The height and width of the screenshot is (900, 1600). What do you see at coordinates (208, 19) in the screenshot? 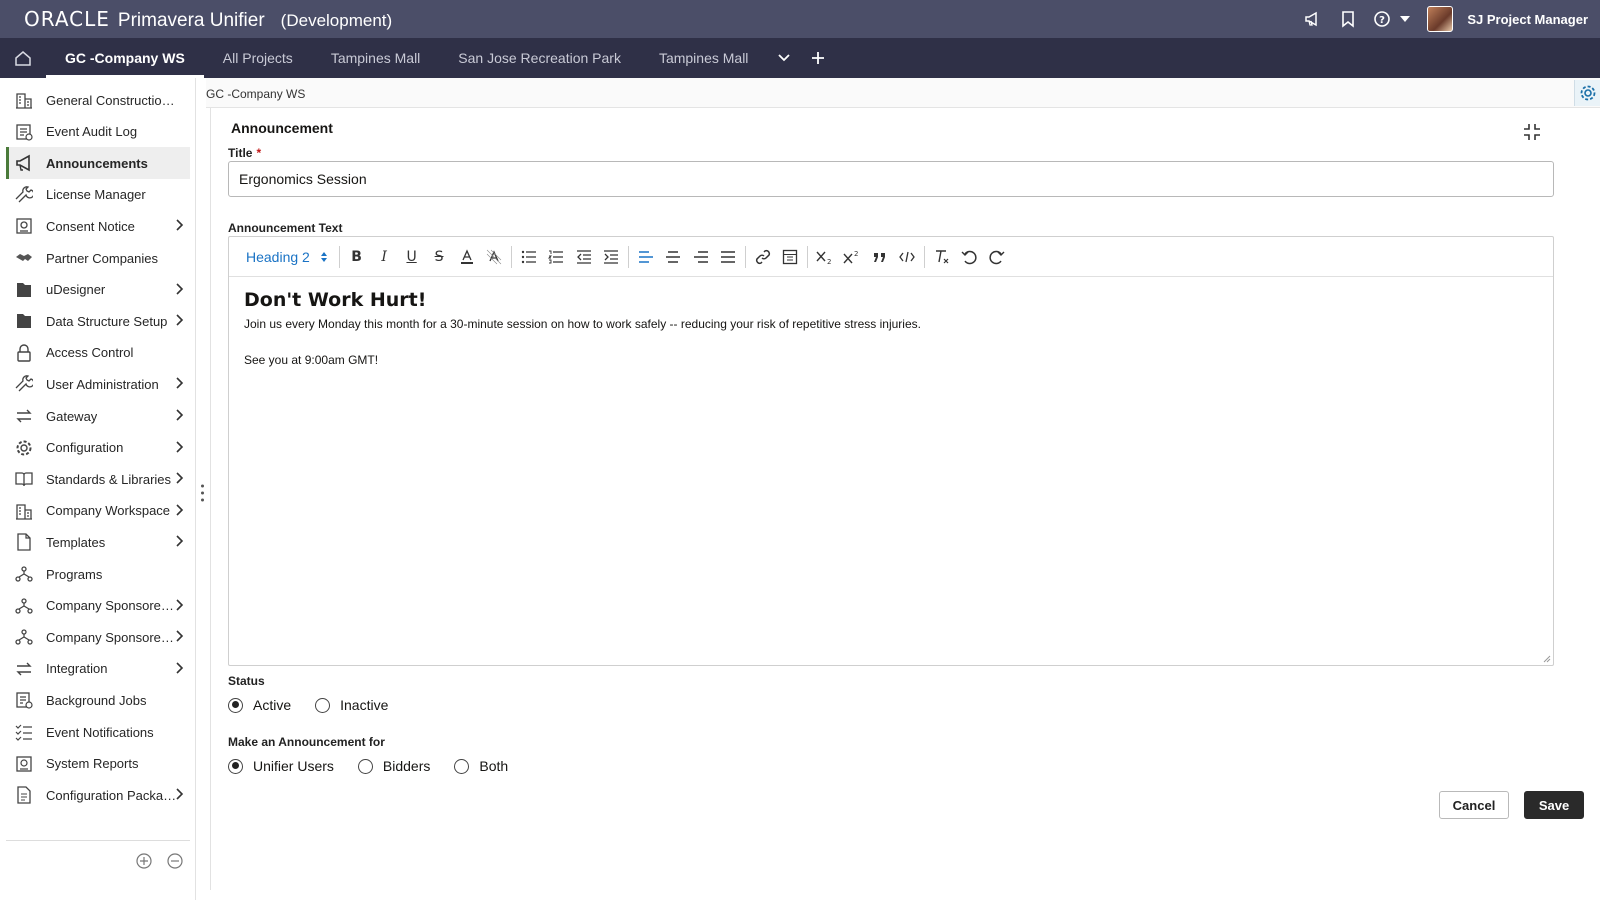
I see `brand-logo: ORACLE Primavera Unifier (Development)` at bounding box center [208, 19].